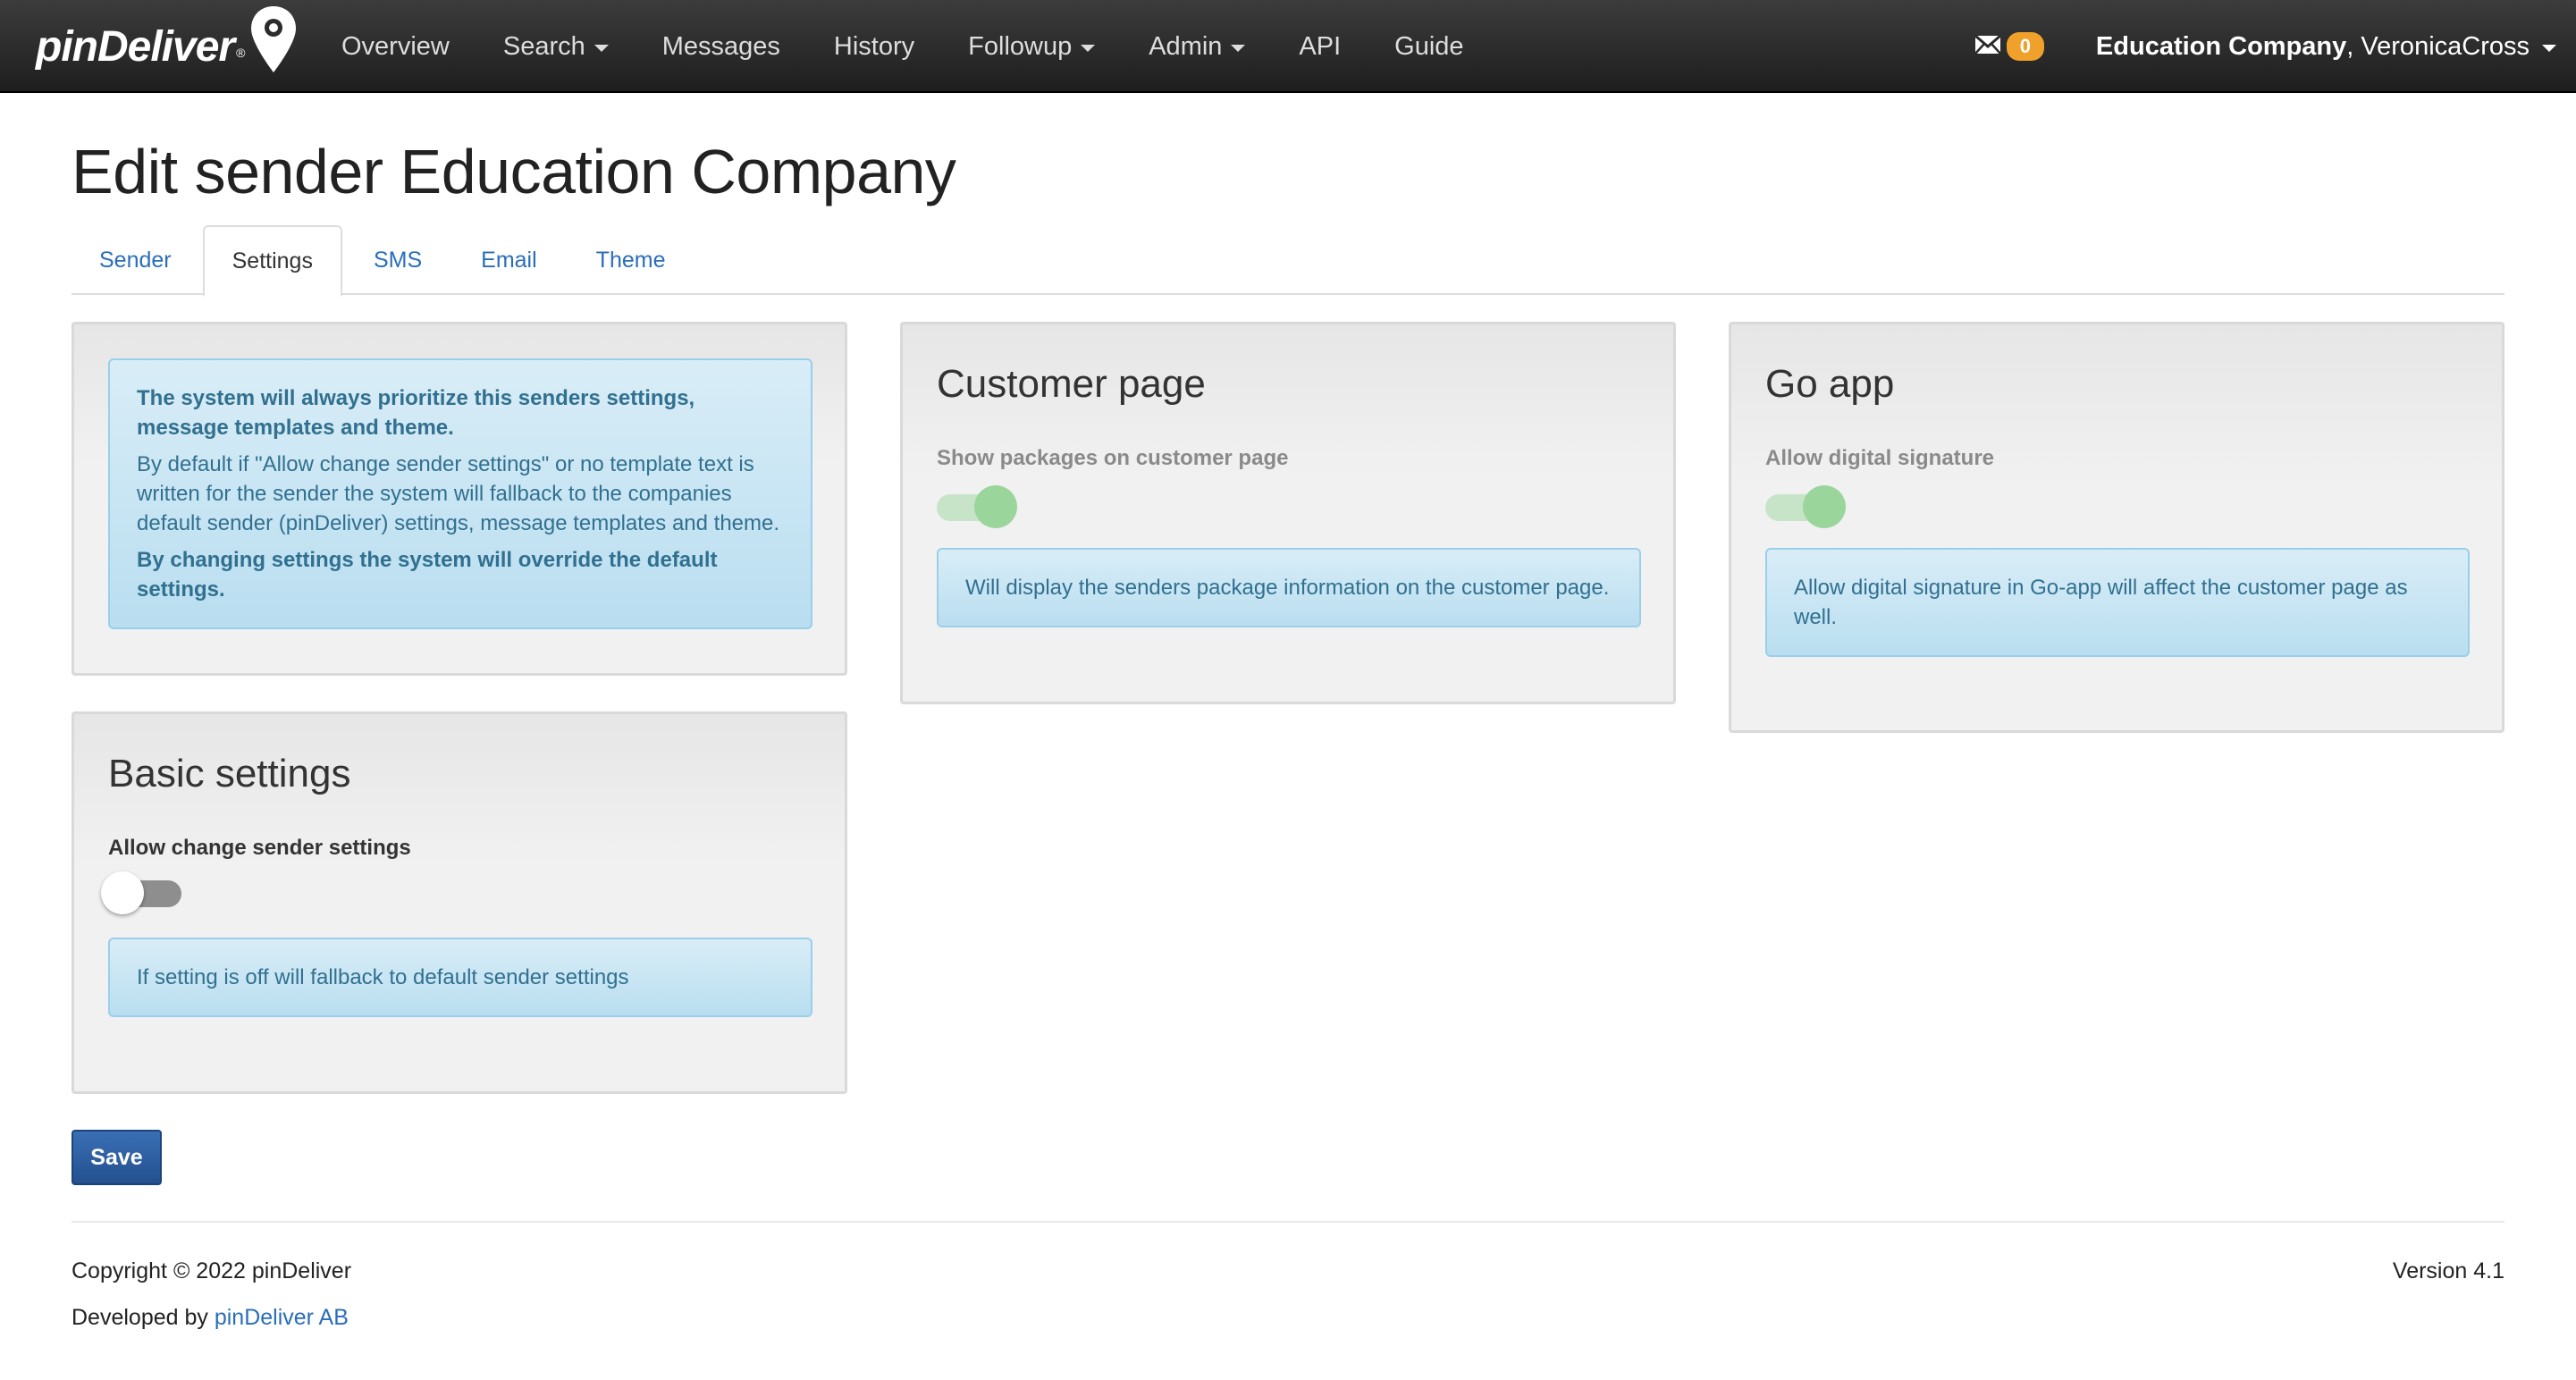 The width and height of the screenshot is (2576, 1380). I want to click on footer-divider, so click(1288, 1222).